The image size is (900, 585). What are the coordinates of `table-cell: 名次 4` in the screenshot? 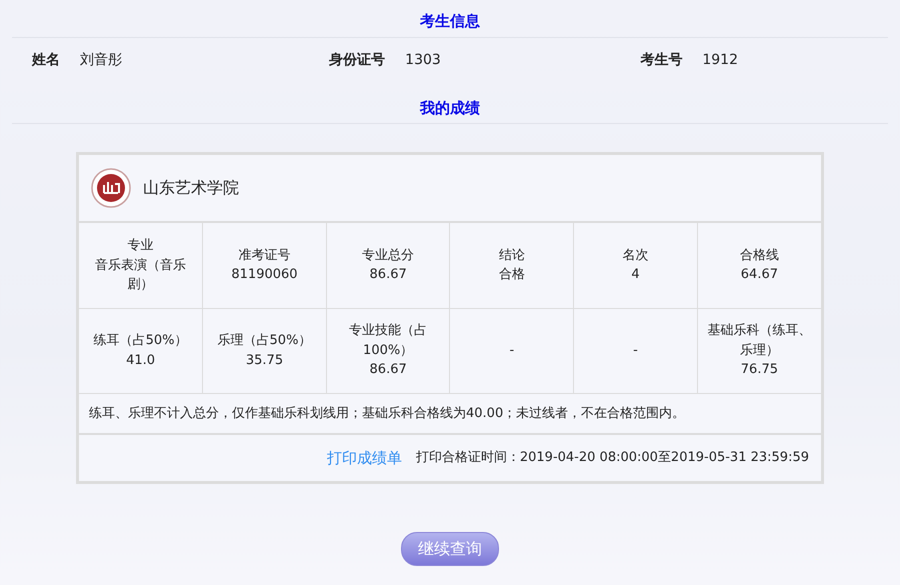 It's located at (636, 265).